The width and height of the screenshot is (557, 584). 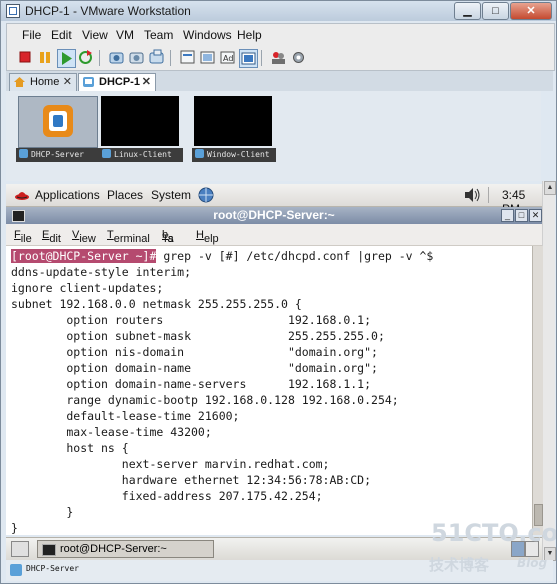 I want to click on taskbar-terminal-button: root@DHCP-Server:~, so click(x=125, y=549).